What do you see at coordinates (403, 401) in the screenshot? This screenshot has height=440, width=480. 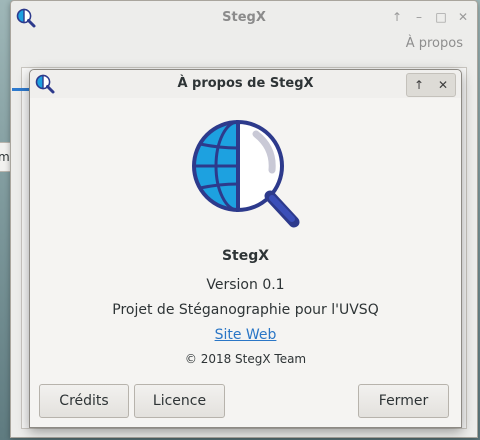 I see `close-button: Fermer` at bounding box center [403, 401].